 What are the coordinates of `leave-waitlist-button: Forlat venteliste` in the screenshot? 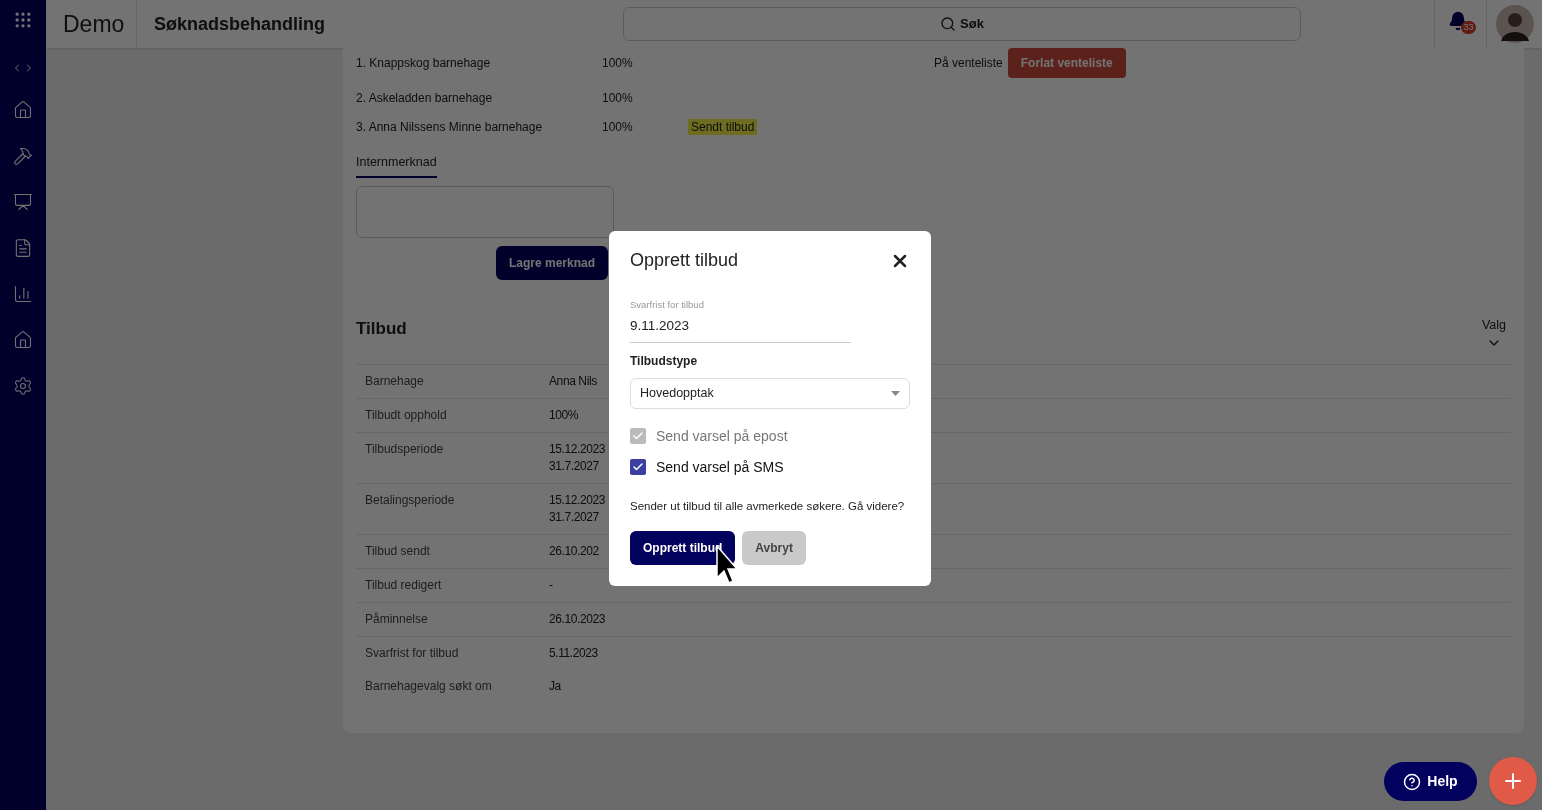 It's located at (1066, 63).